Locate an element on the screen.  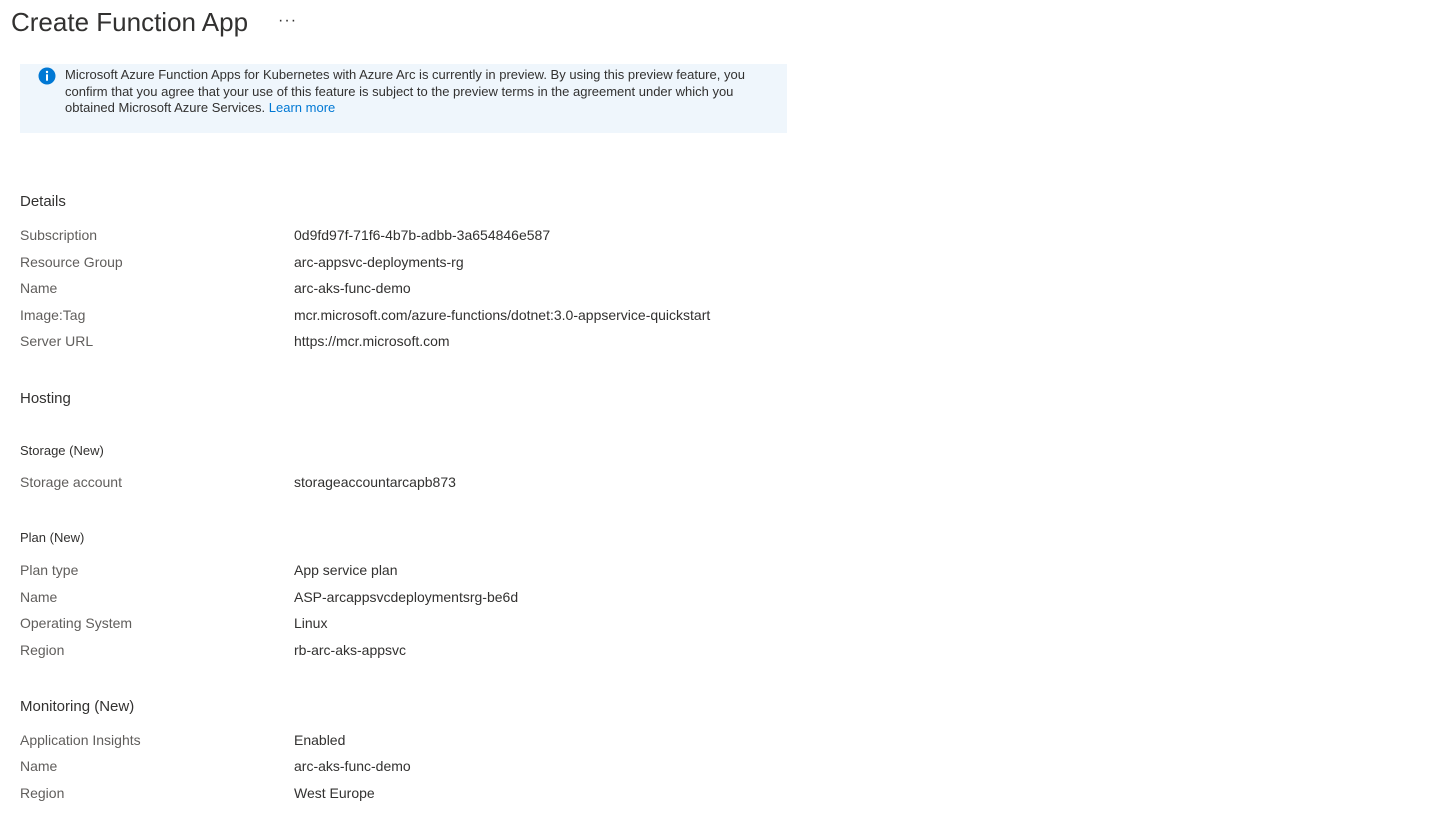
row-value: Enabled is located at coordinates (320, 740).